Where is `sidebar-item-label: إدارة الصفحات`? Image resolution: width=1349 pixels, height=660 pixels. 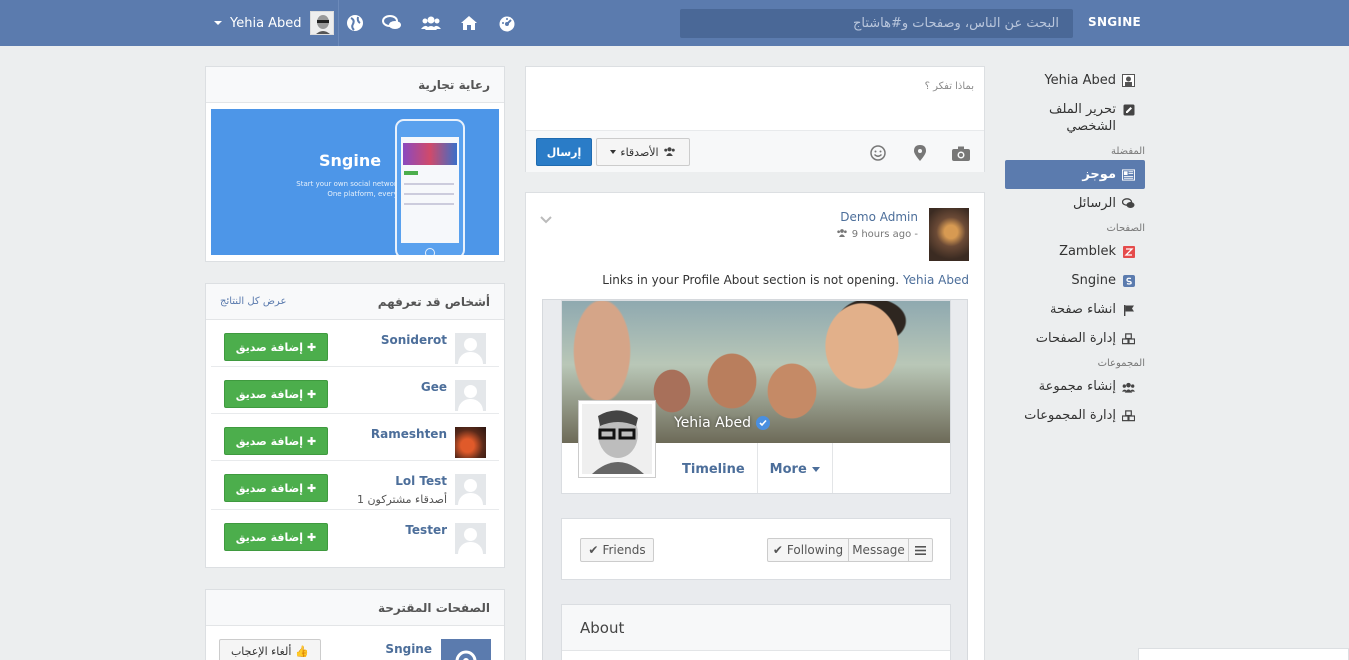
sidebar-item-label: إدارة الصفحات is located at coordinates (1075, 338).